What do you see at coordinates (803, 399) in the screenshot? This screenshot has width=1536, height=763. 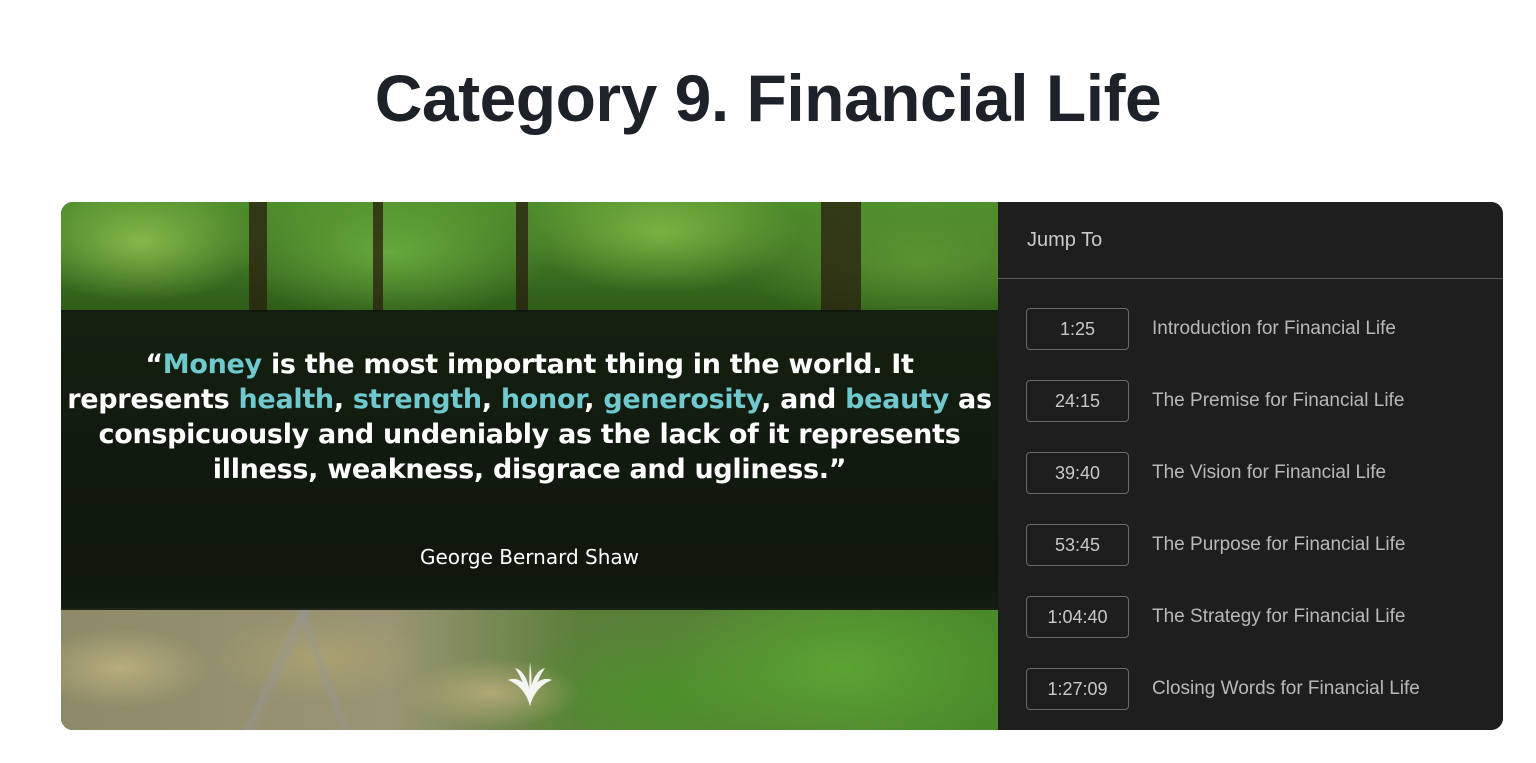 I see `quote-segment: , and` at bounding box center [803, 399].